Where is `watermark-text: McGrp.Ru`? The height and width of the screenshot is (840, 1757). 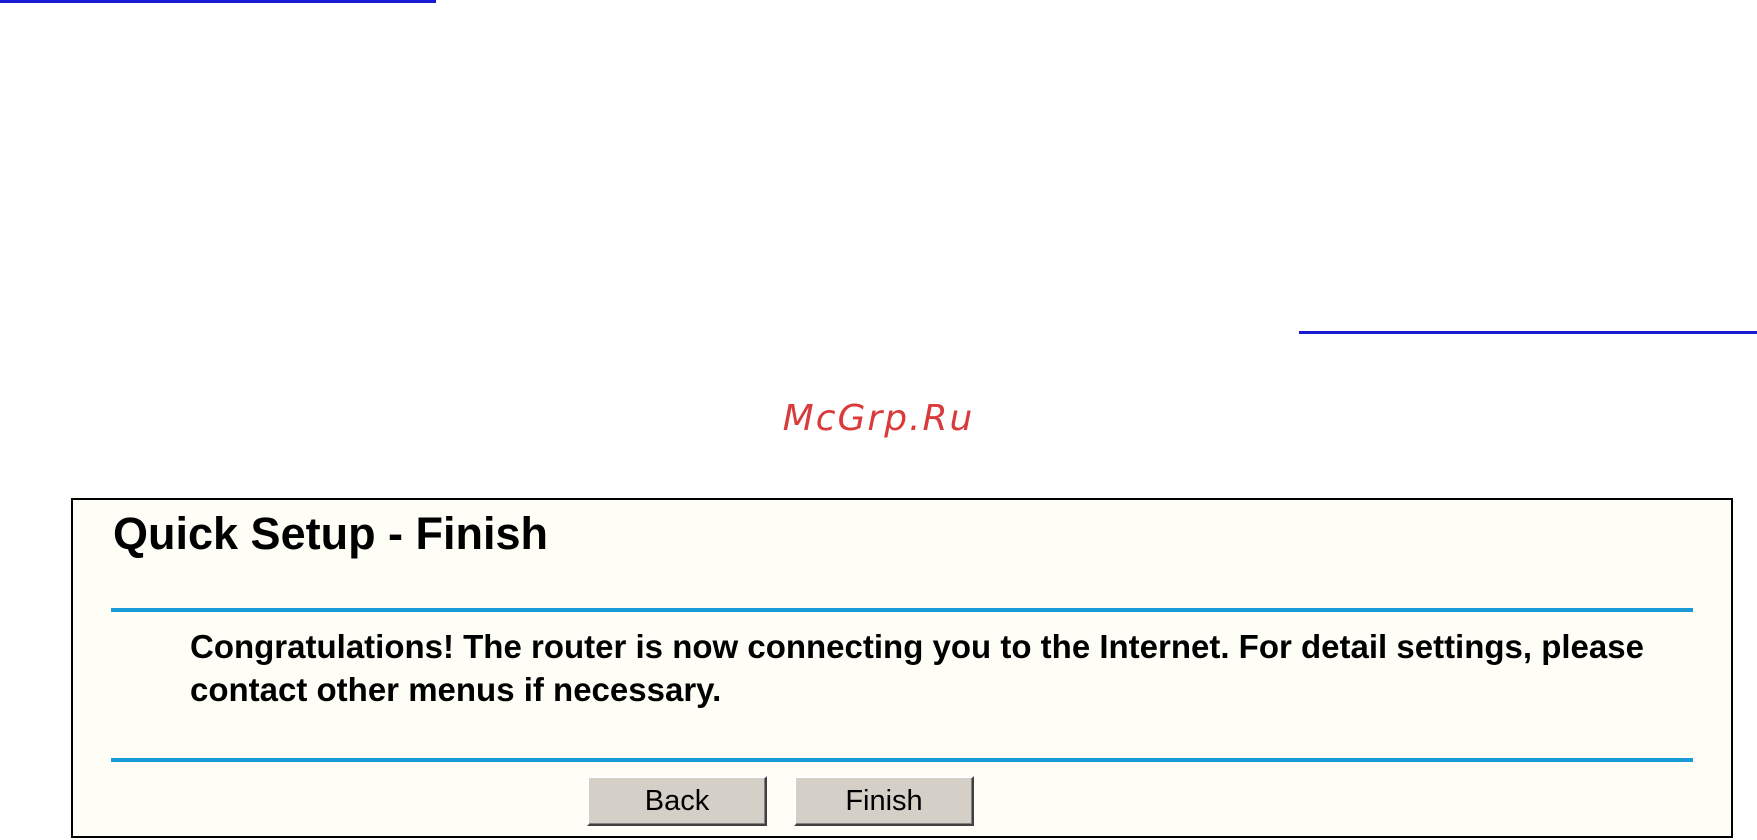 watermark-text: McGrp.Ru is located at coordinates (878, 418).